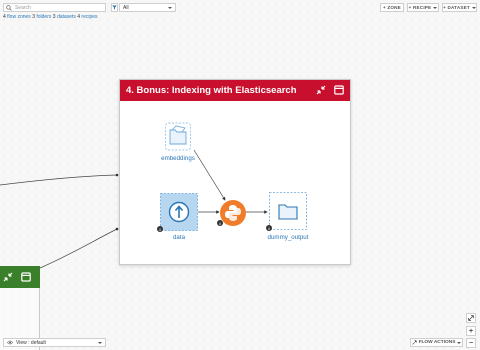 This screenshot has height=350, width=480. I want to click on data-node: i data, so click(177, 217).